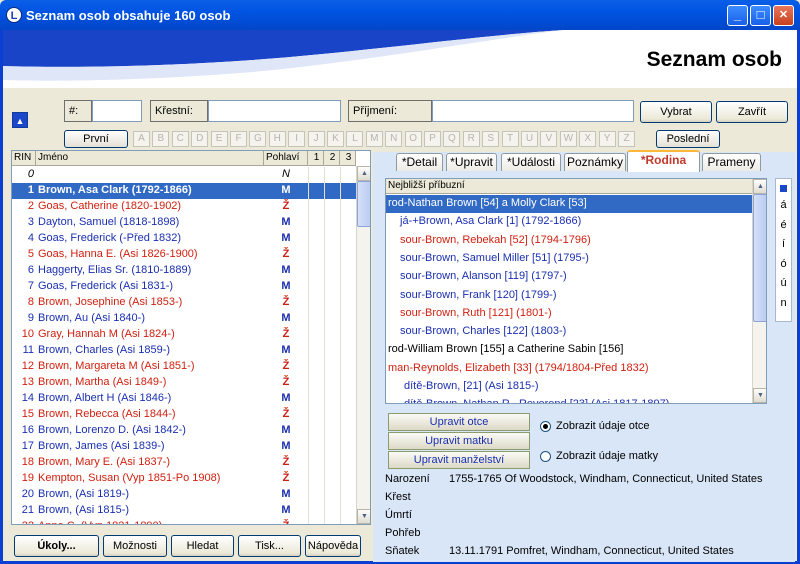  Describe the element at coordinates (783, 283) in the screenshot. I see `strip-character: ú` at that location.